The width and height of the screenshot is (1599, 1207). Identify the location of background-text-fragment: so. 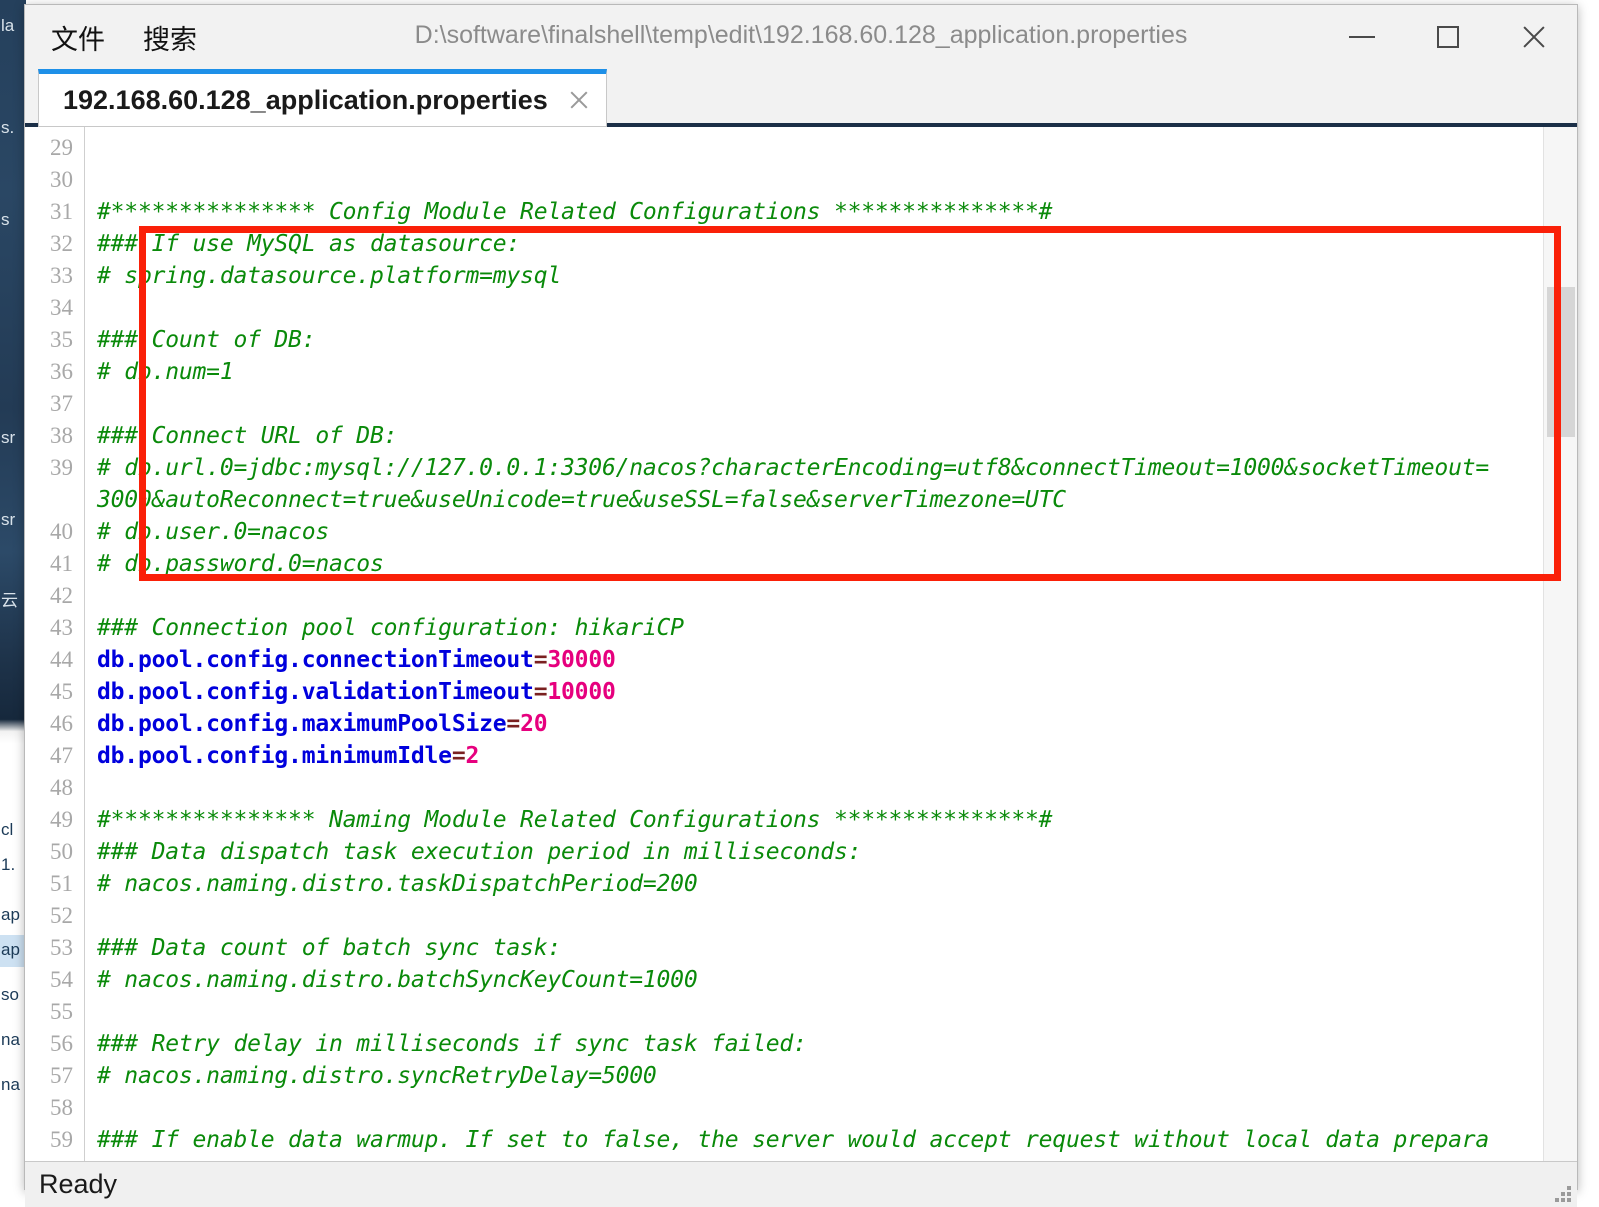
(10, 994).